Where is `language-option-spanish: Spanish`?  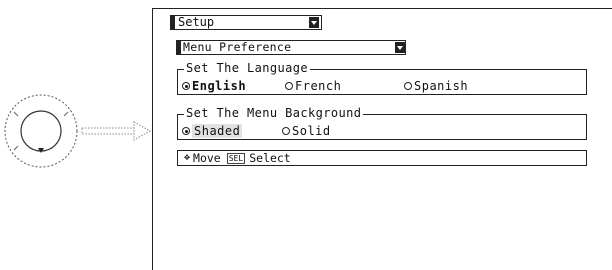
language-option-spanish: Spanish is located at coordinates (436, 86).